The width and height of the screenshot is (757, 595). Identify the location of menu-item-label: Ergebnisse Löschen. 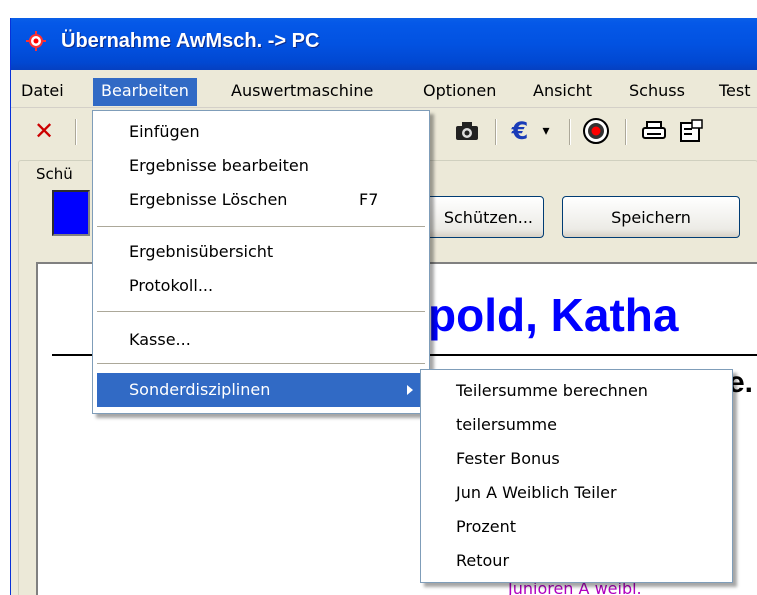
(208, 199).